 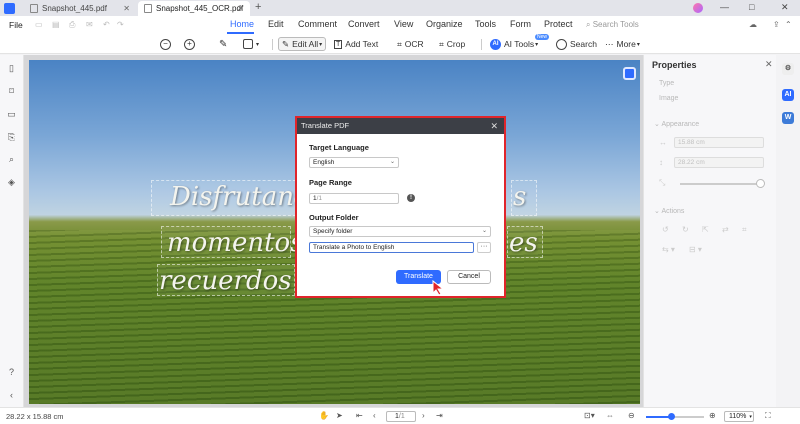 What do you see at coordinates (80, 8) in the screenshot?
I see `tab-snapshot: Snapshot_445.pdf ✕` at bounding box center [80, 8].